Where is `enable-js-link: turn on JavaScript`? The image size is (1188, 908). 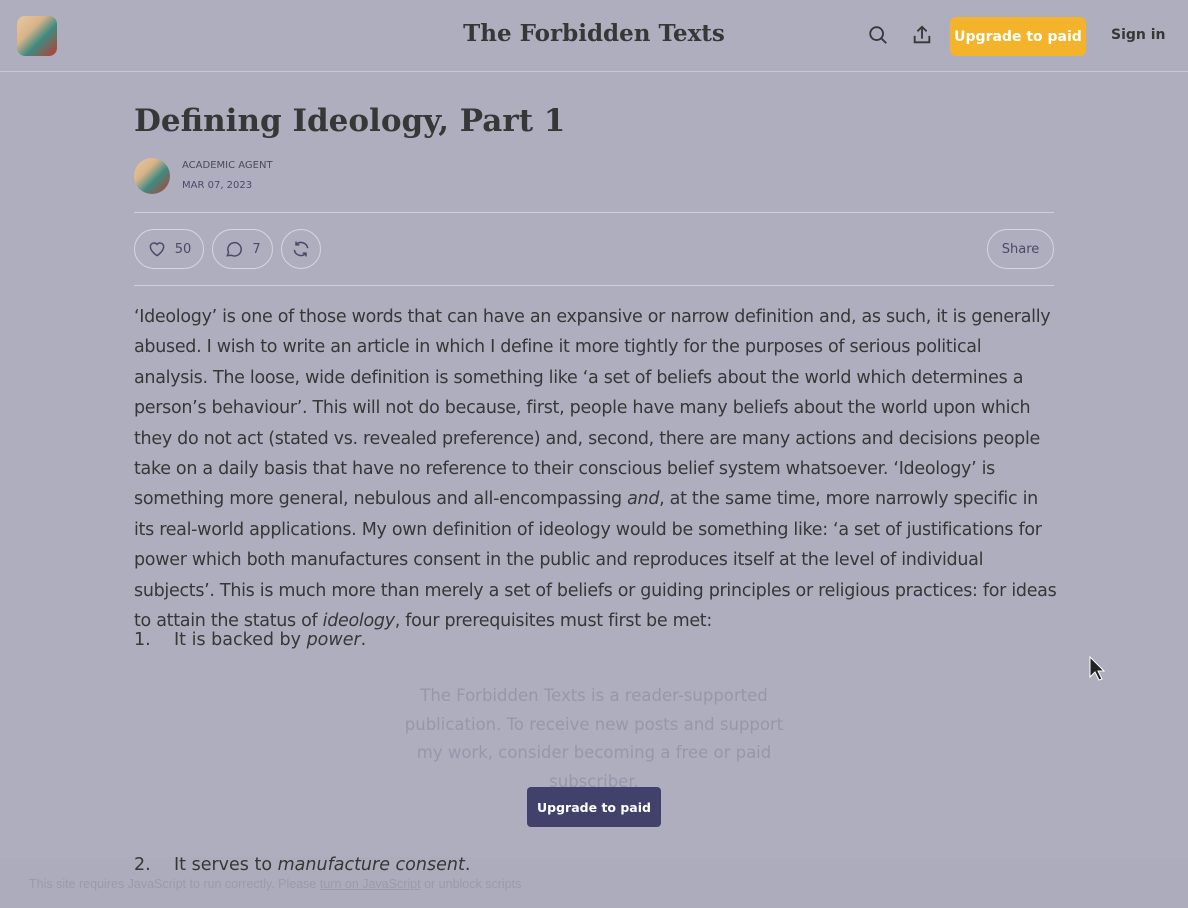 enable-js-link: turn on JavaScript is located at coordinates (370, 884).